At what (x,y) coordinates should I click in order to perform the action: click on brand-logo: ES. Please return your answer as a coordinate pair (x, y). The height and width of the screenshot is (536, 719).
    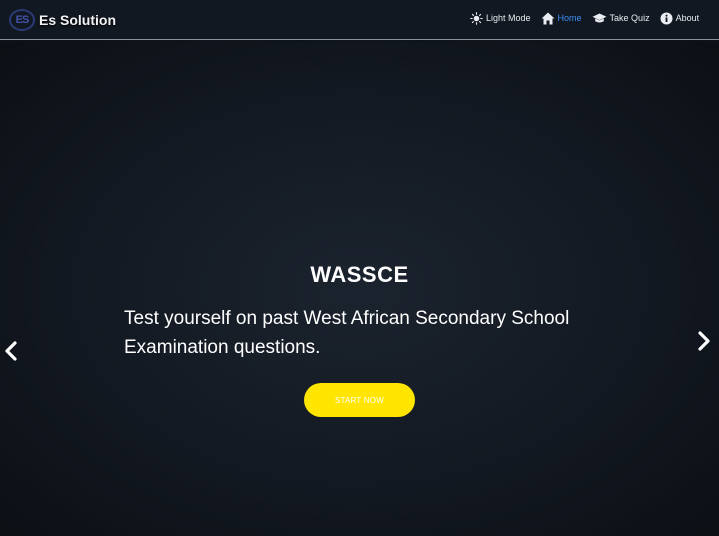
    Looking at the image, I should click on (22, 19).